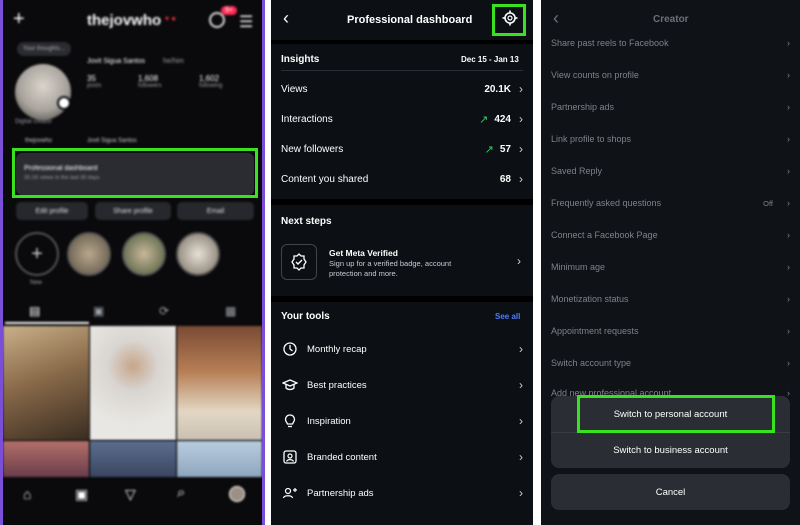 The height and width of the screenshot is (525, 800). I want to click on tool-label: Inspiration, so click(329, 421).